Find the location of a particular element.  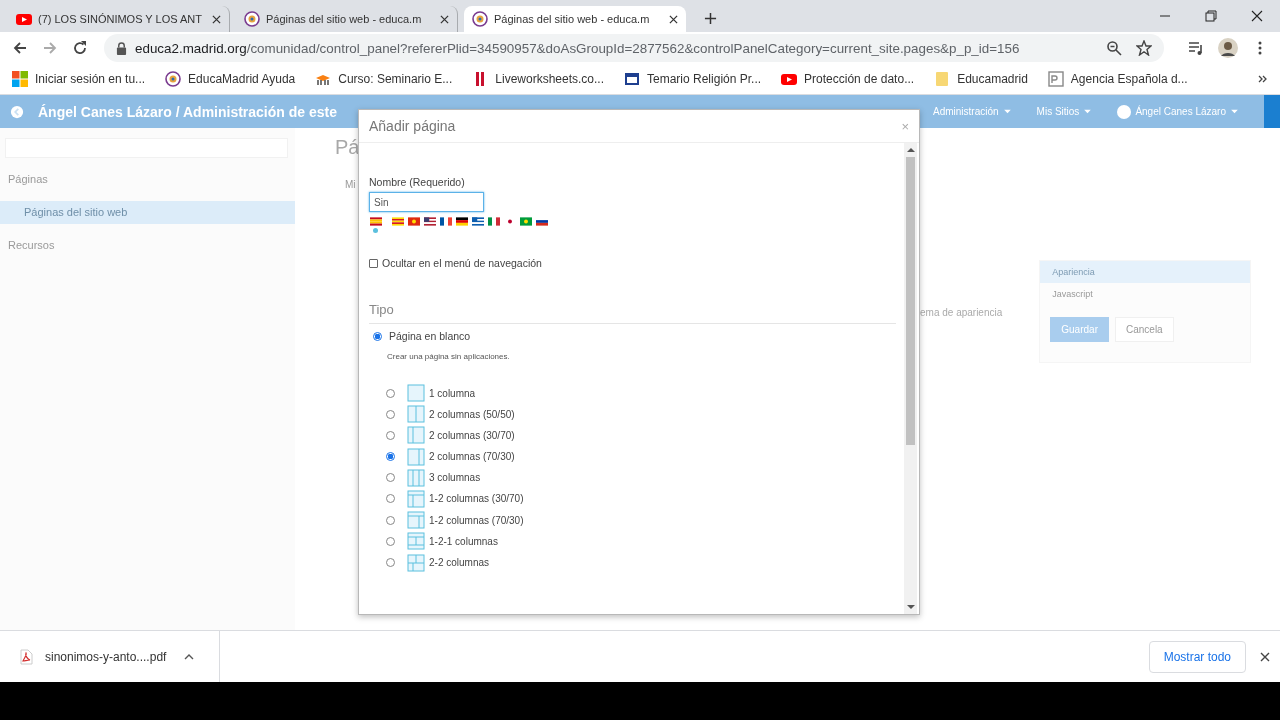

radio-label: 2 columnas (50/50) is located at coordinates (472, 414).